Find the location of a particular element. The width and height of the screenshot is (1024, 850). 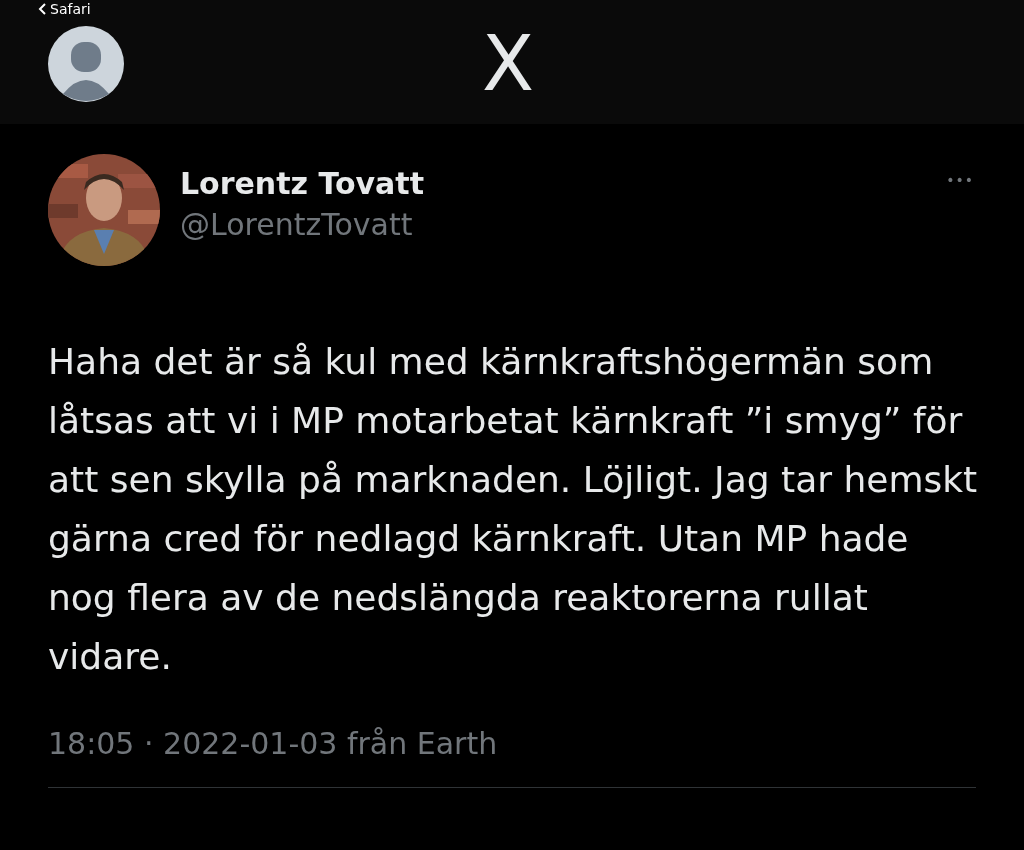

x-logo: X is located at coordinates (508, 64).